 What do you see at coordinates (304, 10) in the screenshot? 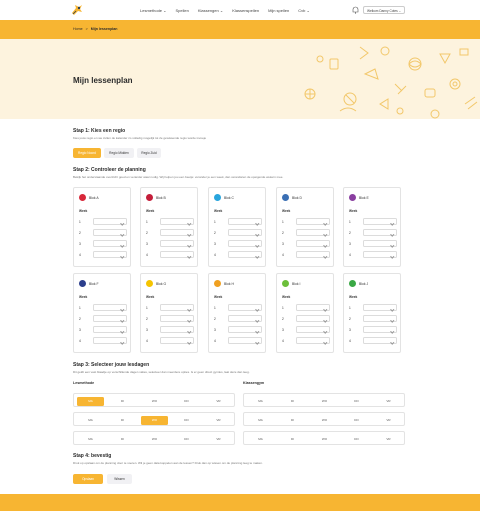
I see `nav-item-cvb: Cvb ⌄` at bounding box center [304, 10].